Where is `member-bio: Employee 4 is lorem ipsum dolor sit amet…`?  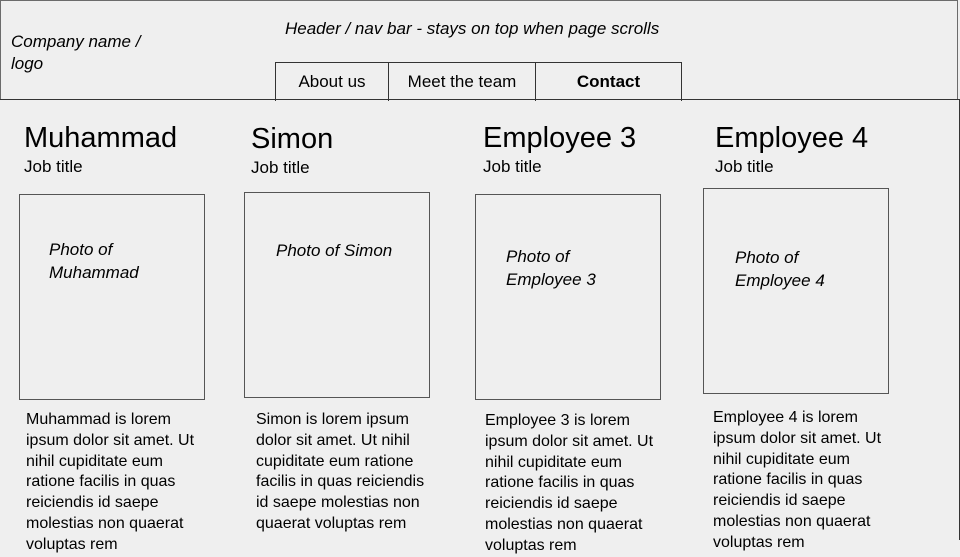
member-bio: Employee 4 is lorem ipsum dolor sit amet… is located at coordinates (797, 480).